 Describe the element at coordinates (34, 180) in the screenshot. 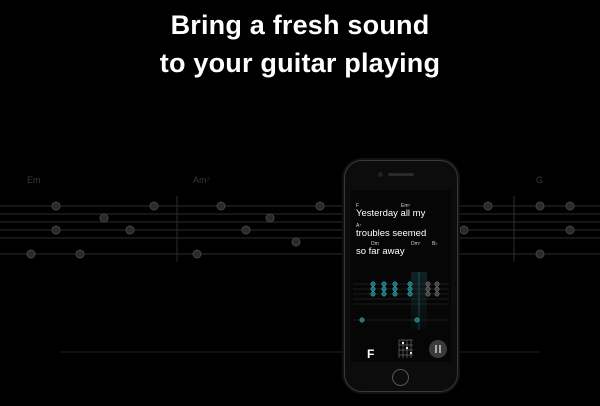

I see `bg-chord-label-em: Em` at that location.